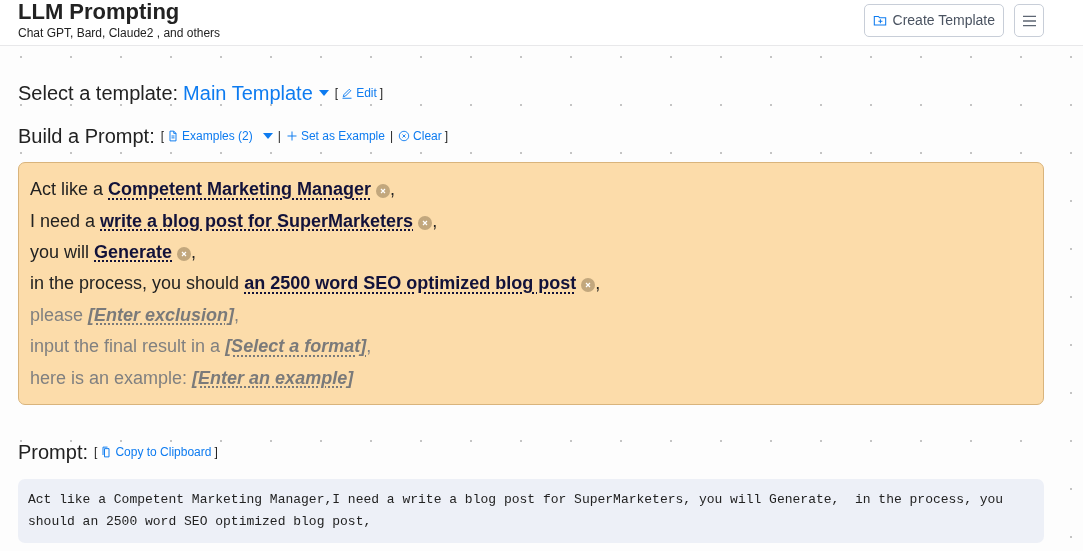  What do you see at coordinates (99, 12) in the screenshot?
I see `app-title: LLM Prompting` at bounding box center [99, 12].